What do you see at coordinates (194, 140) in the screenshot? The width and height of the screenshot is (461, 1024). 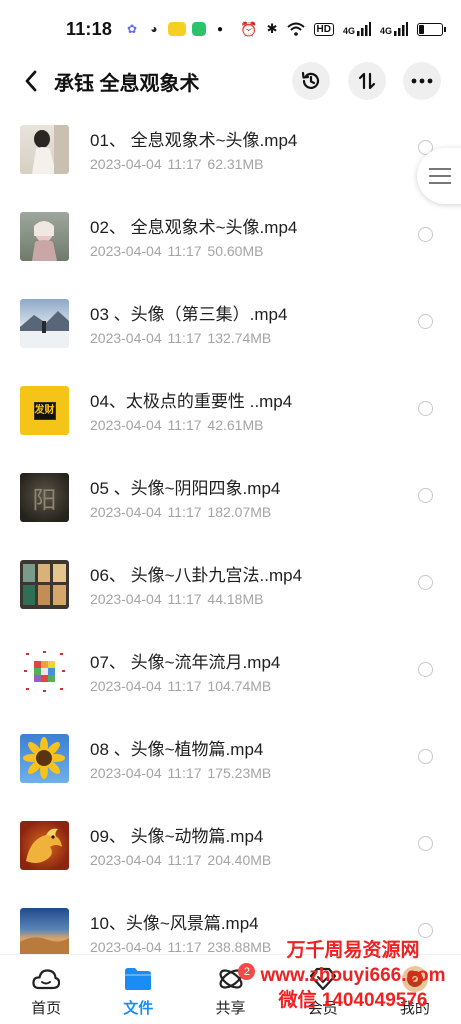 I see `file-name: 01、 全息观象术~头像.mp4` at bounding box center [194, 140].